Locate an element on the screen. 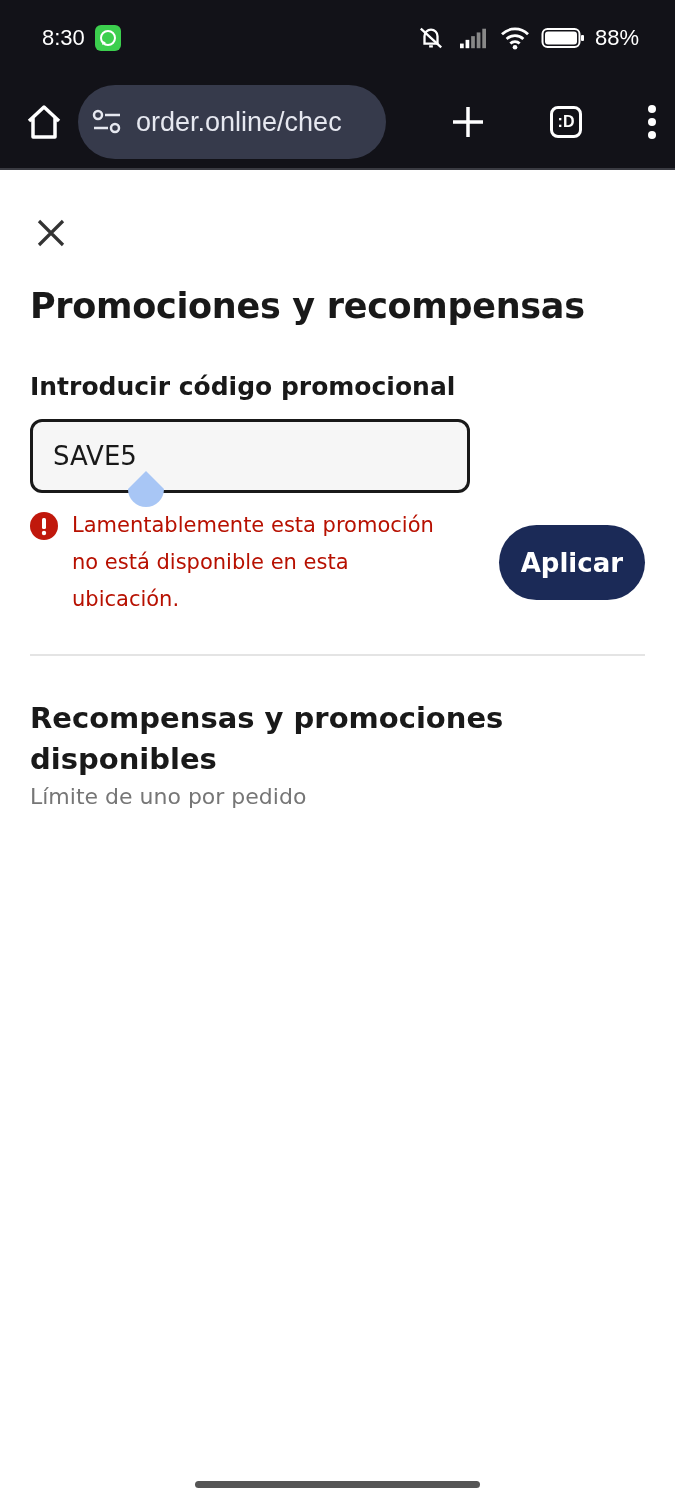 The height and width of the screenshot is (1500, 675). section-title: Recompensas y promociones disponibles is located at coordinates (267, 739).